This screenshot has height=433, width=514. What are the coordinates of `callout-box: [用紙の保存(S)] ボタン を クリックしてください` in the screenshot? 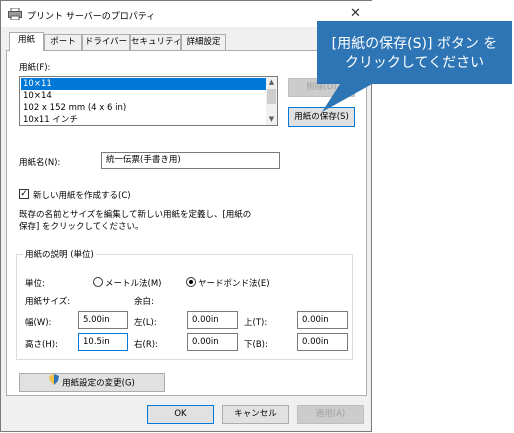 It's located at (414, 52).